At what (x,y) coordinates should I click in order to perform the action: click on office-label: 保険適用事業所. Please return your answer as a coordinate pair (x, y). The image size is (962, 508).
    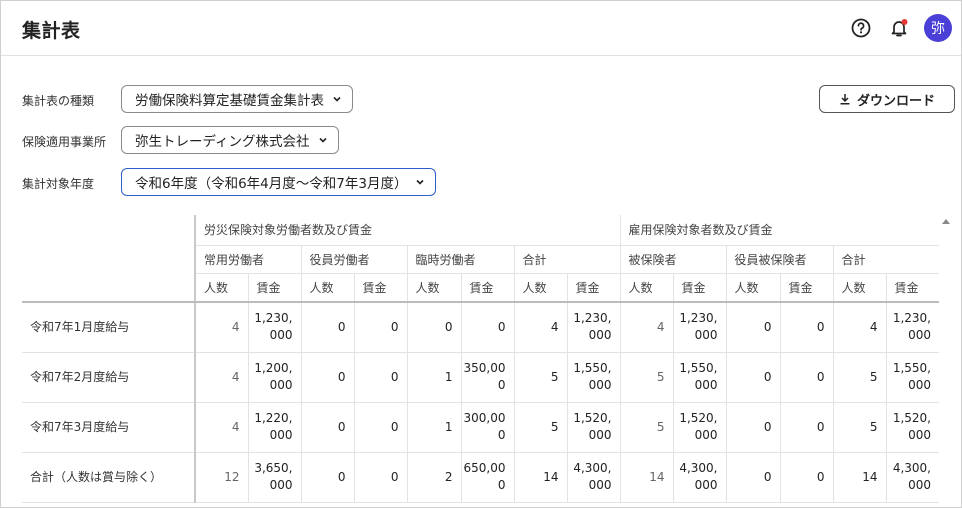
    Looking at the image, I should click on (64, 142).